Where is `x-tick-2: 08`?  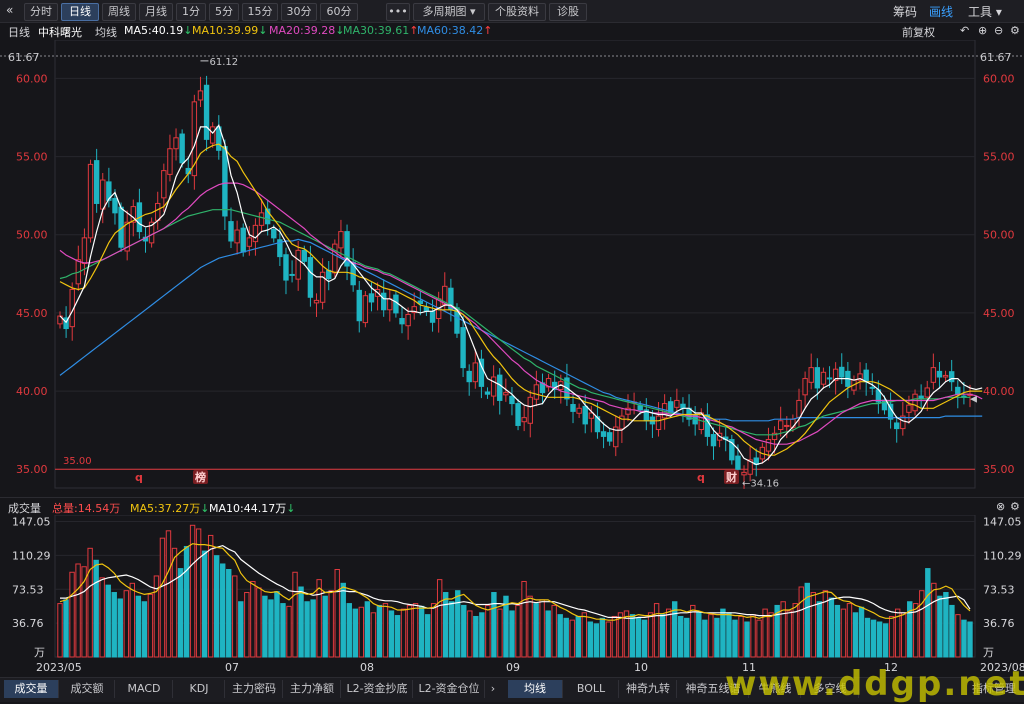 x-tick-2: 08 is located at coordinates (367, 667).